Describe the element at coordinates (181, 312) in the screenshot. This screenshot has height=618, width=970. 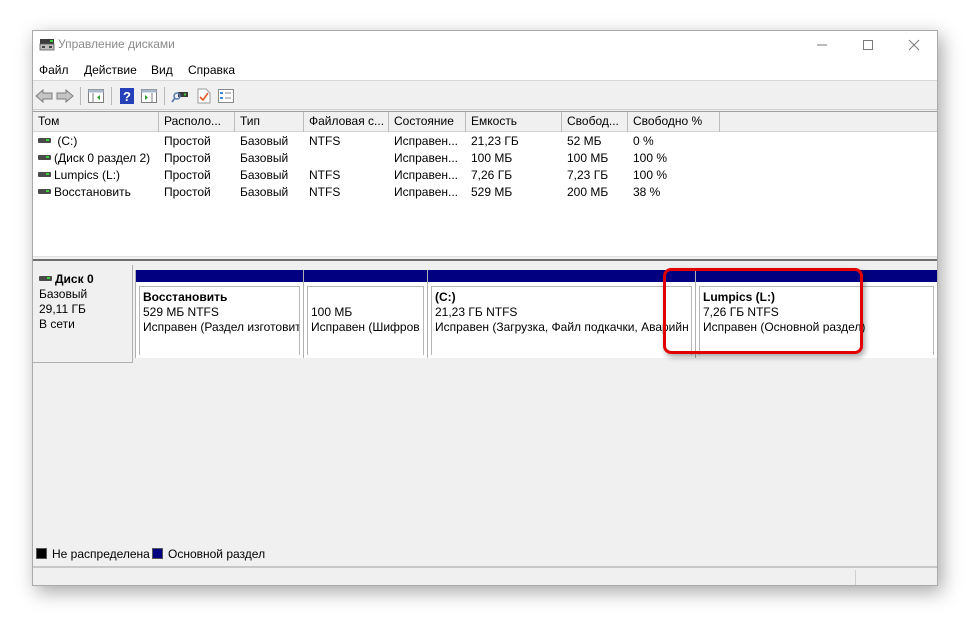
I see `partition-size: 529 МБ NTFS` at that location.